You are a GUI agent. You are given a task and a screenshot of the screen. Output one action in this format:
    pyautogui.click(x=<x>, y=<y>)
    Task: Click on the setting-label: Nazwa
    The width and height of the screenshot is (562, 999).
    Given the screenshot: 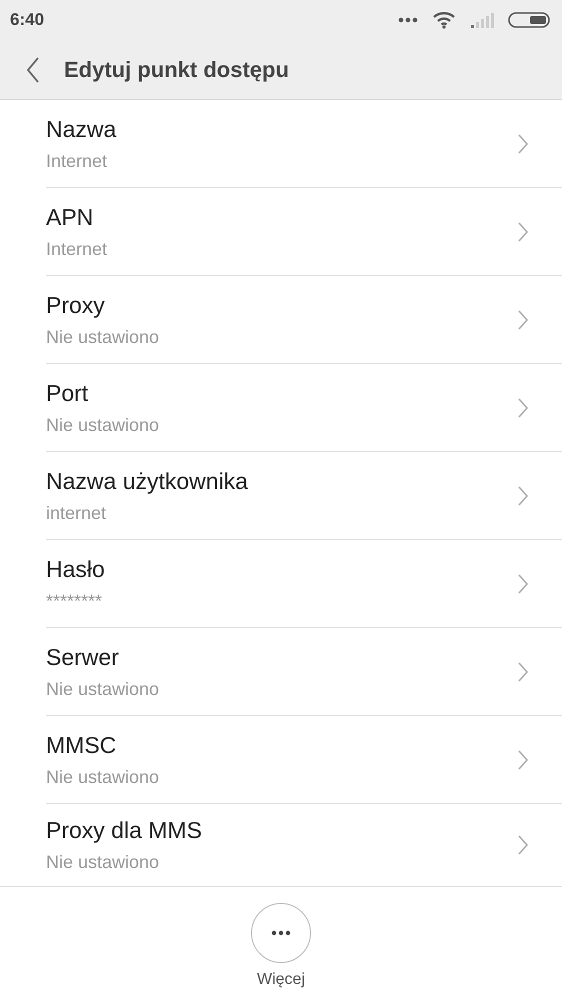 What is the action you would take?
    pyautogui.click(x=81, y=129)
    